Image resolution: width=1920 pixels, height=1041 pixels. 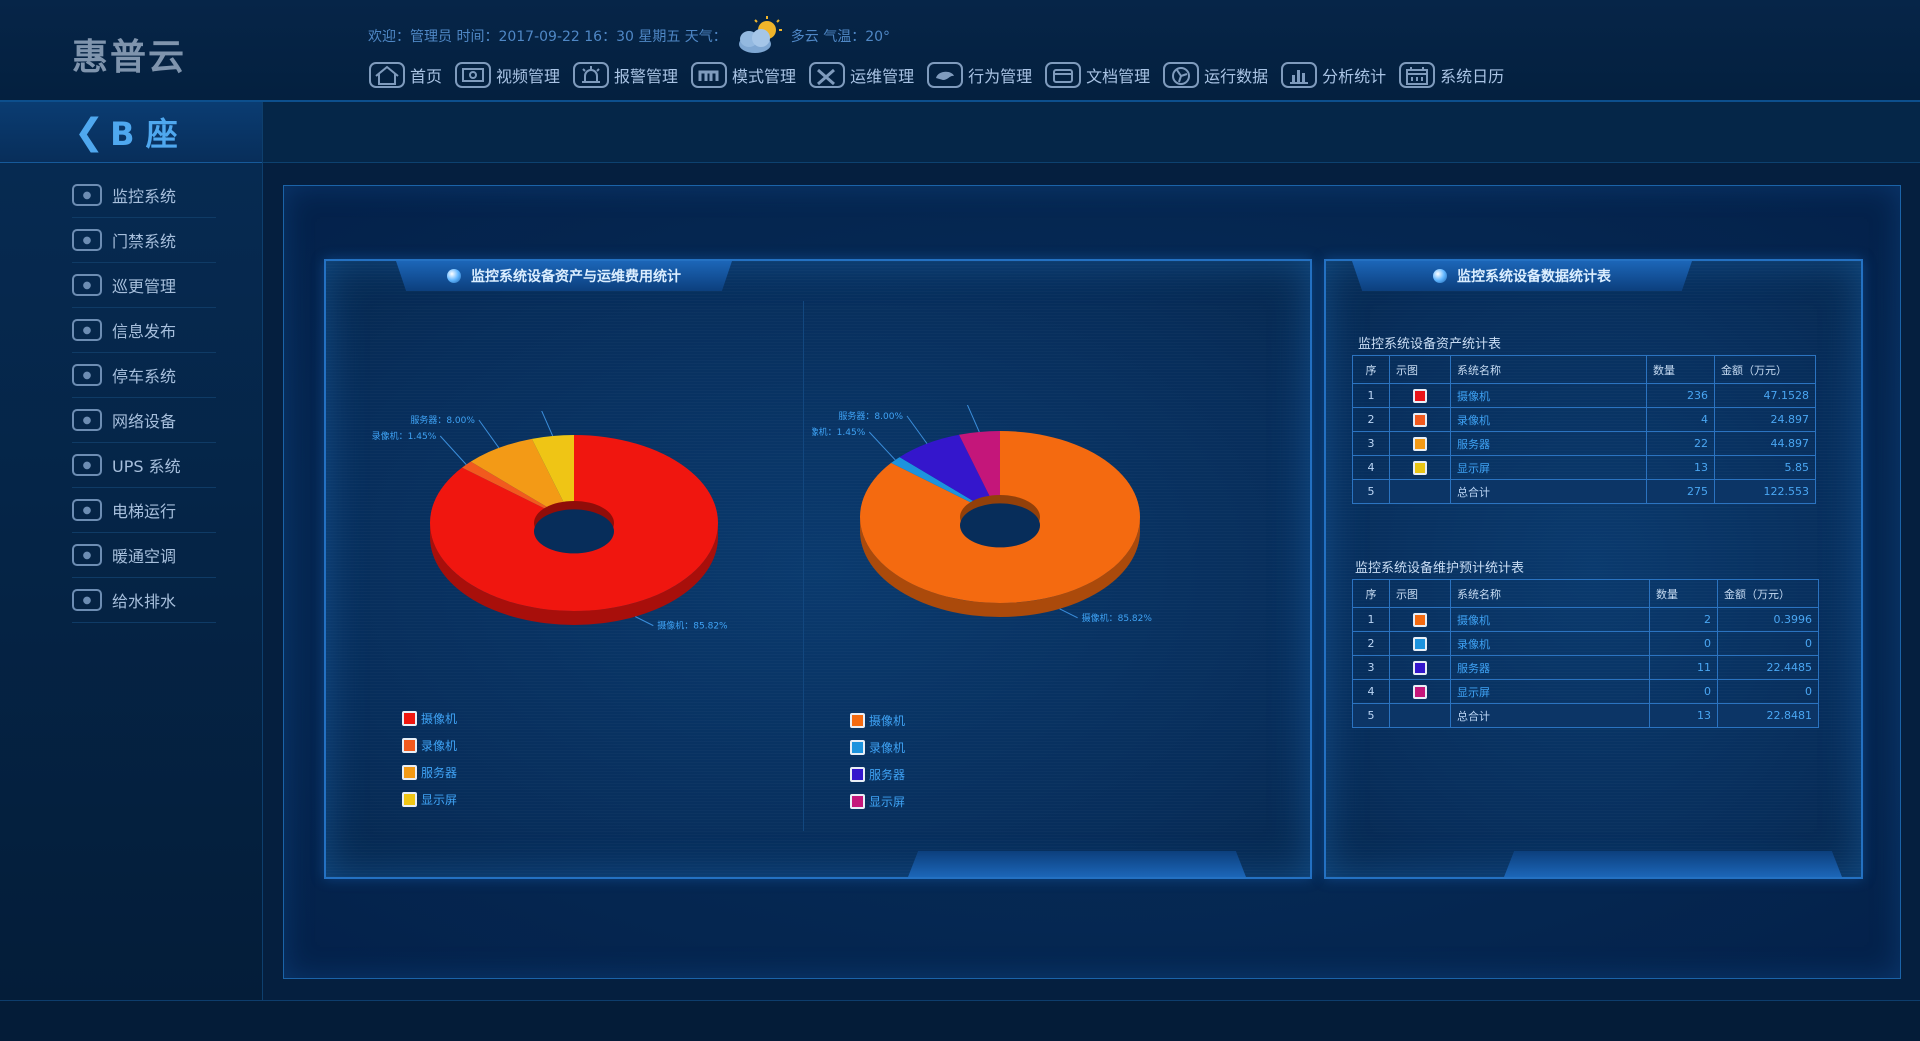 What do you see at coordinates (1371, 467) in the screenshot?
I see `row-seq: 4` at bounding box center [1371, 467].